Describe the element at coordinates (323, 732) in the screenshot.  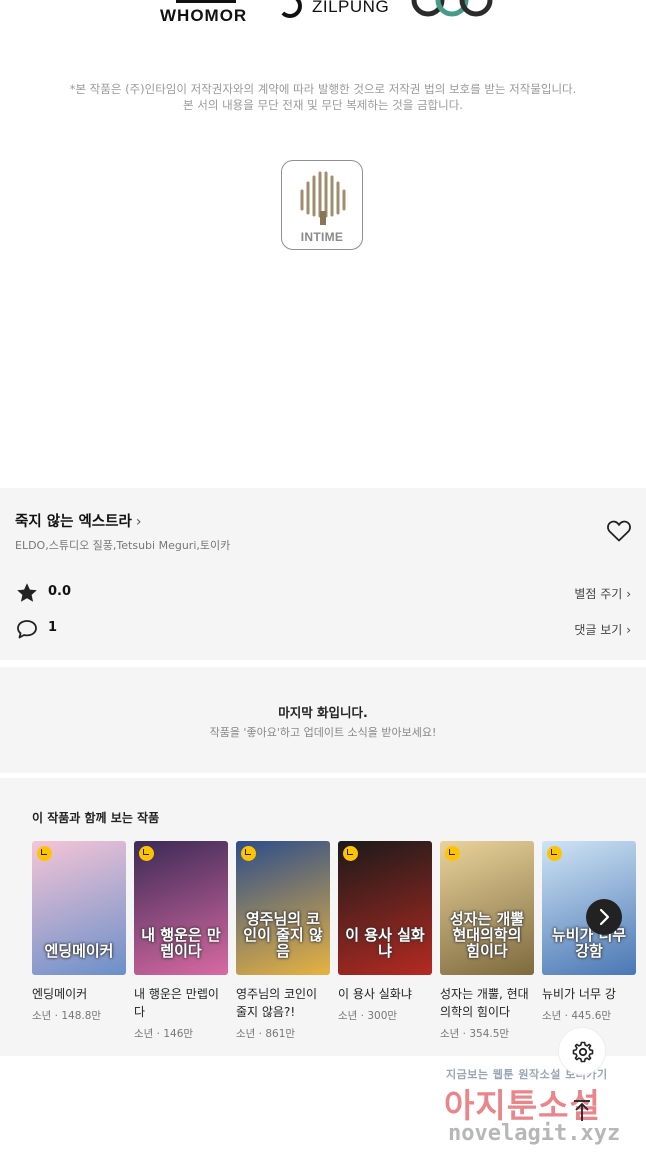
I see `last-episode-subtitle: 작품을 '좋아요'하고 업데이트 소식을 받아보세요!` at that location.